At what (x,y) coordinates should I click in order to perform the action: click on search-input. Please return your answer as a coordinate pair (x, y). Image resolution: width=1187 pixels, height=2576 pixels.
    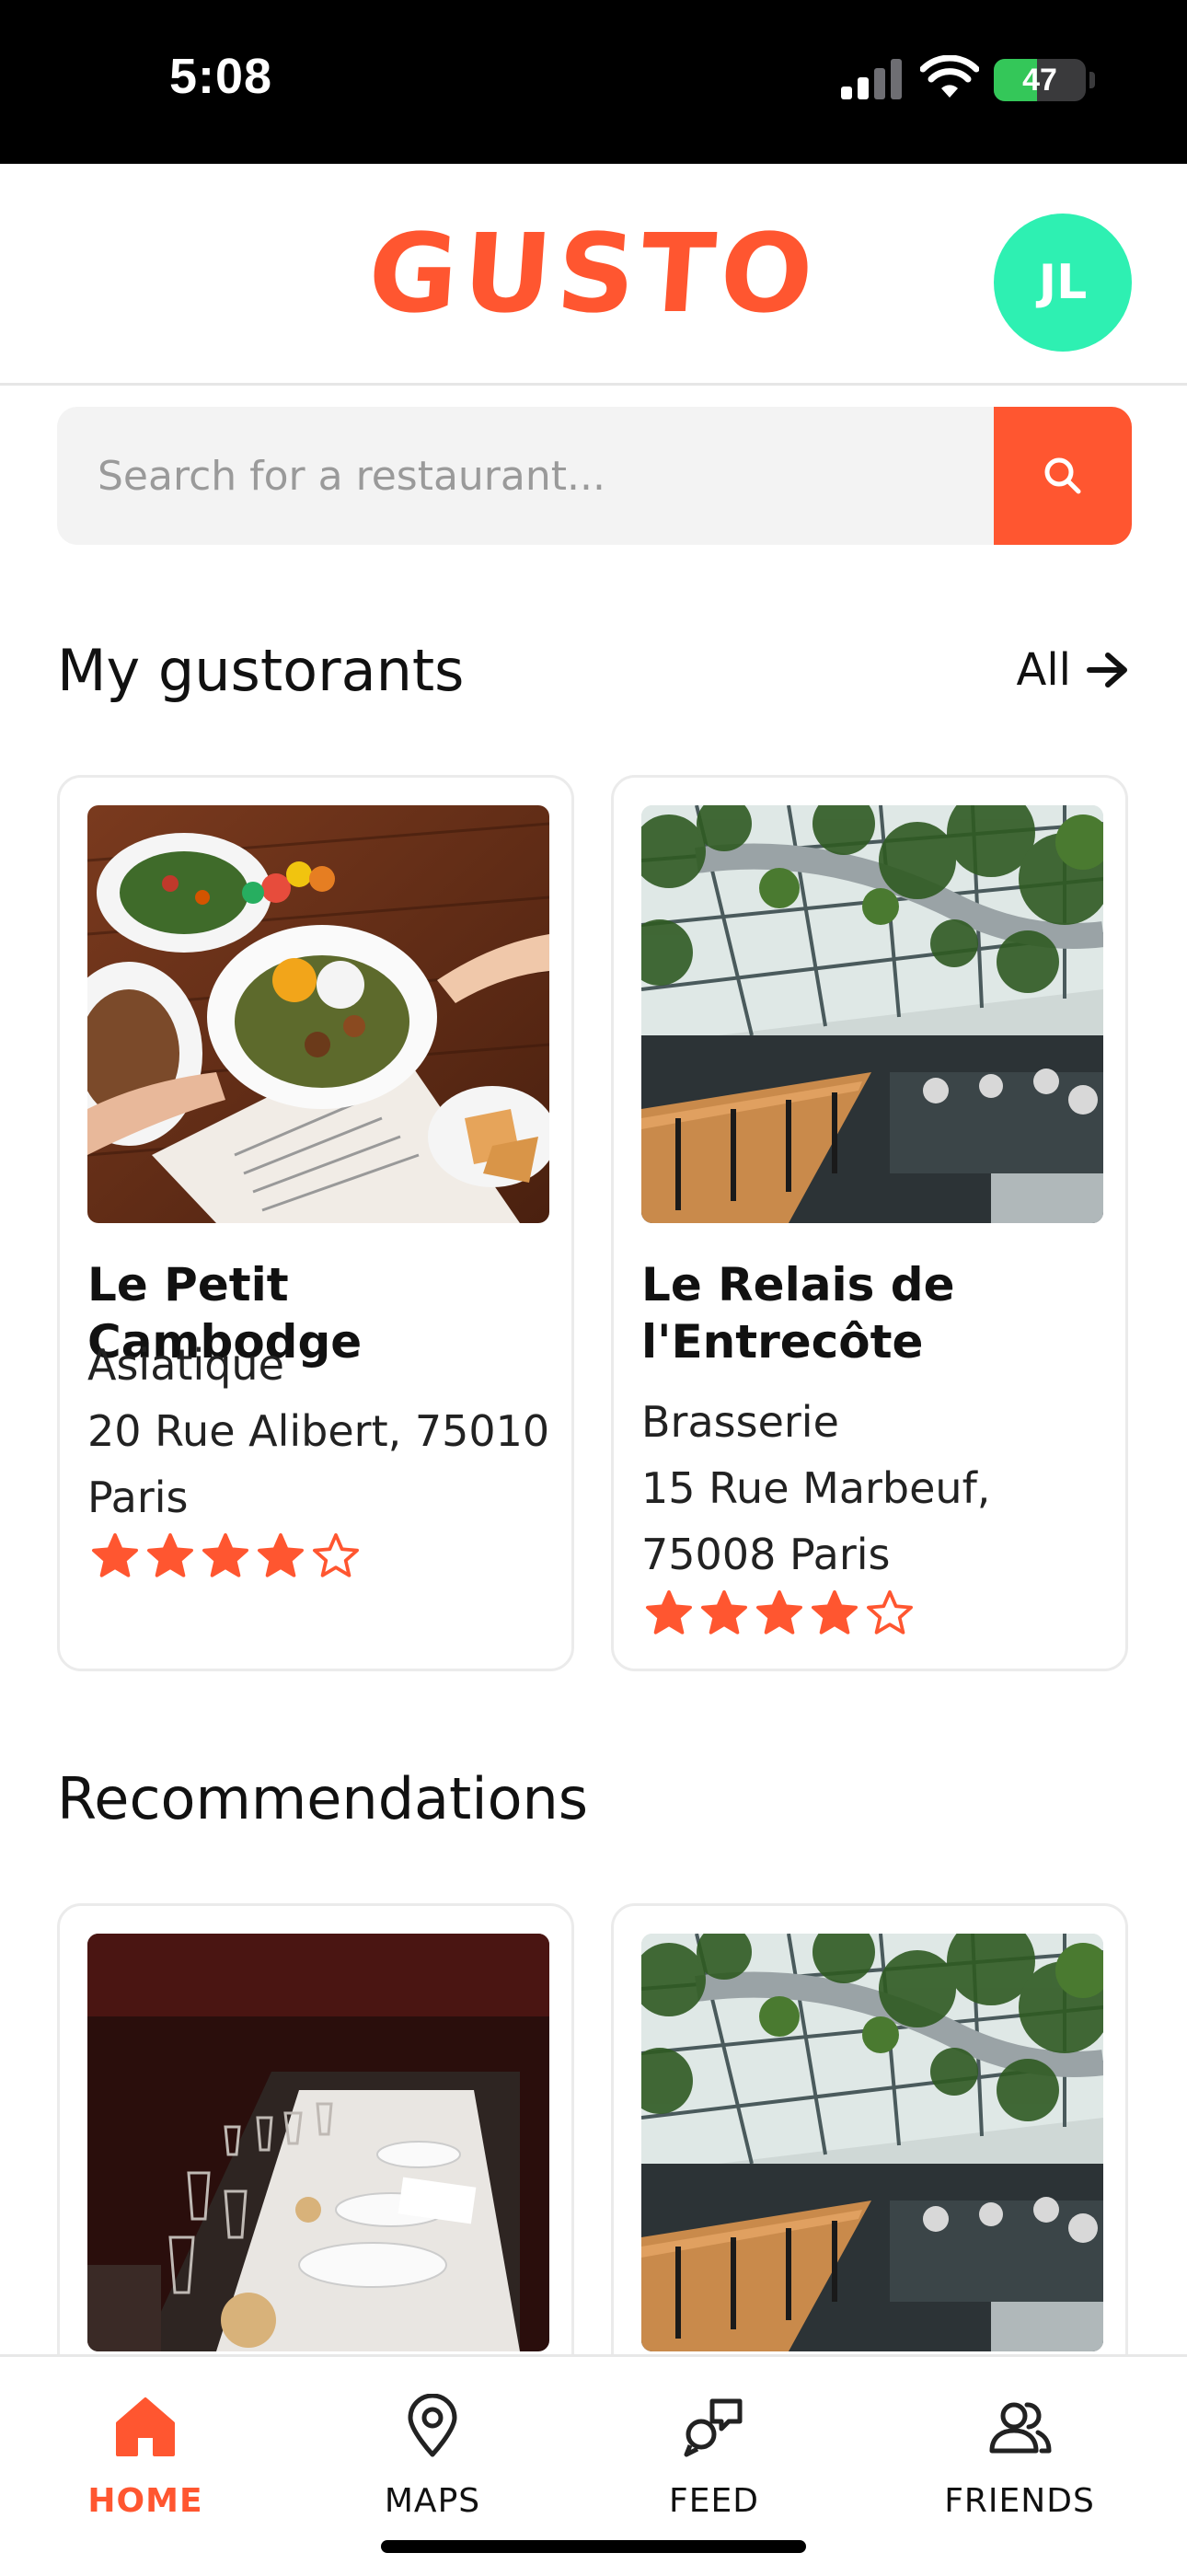
    Looking at the image, I should click on (526, 476).